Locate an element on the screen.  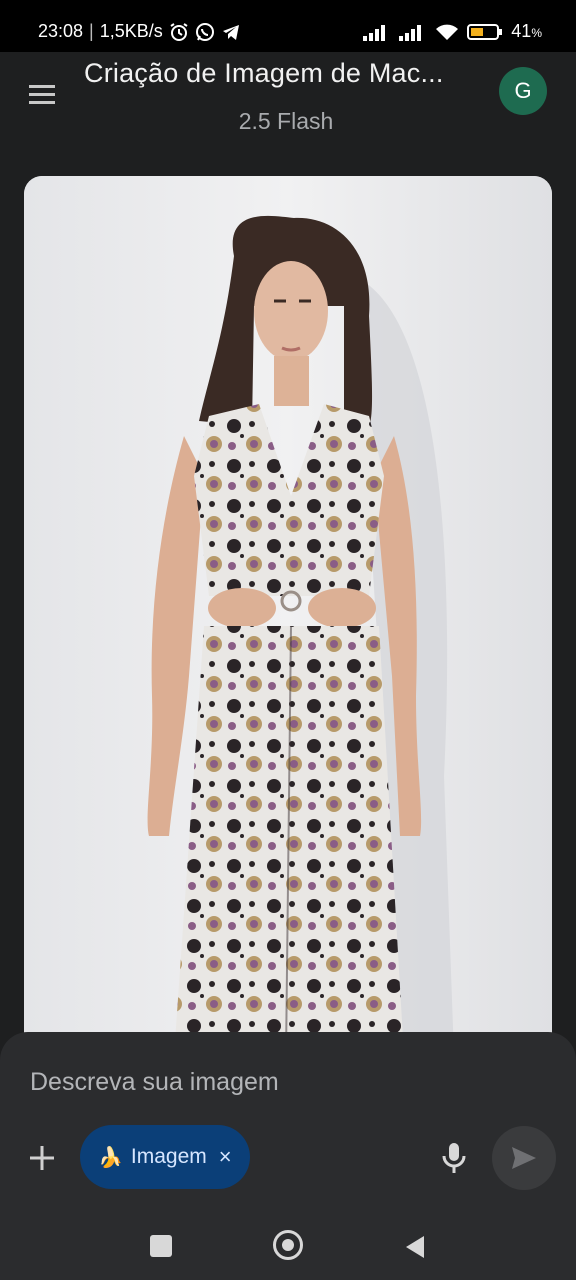
microphone-icon is located at coordinates (454, 1158).